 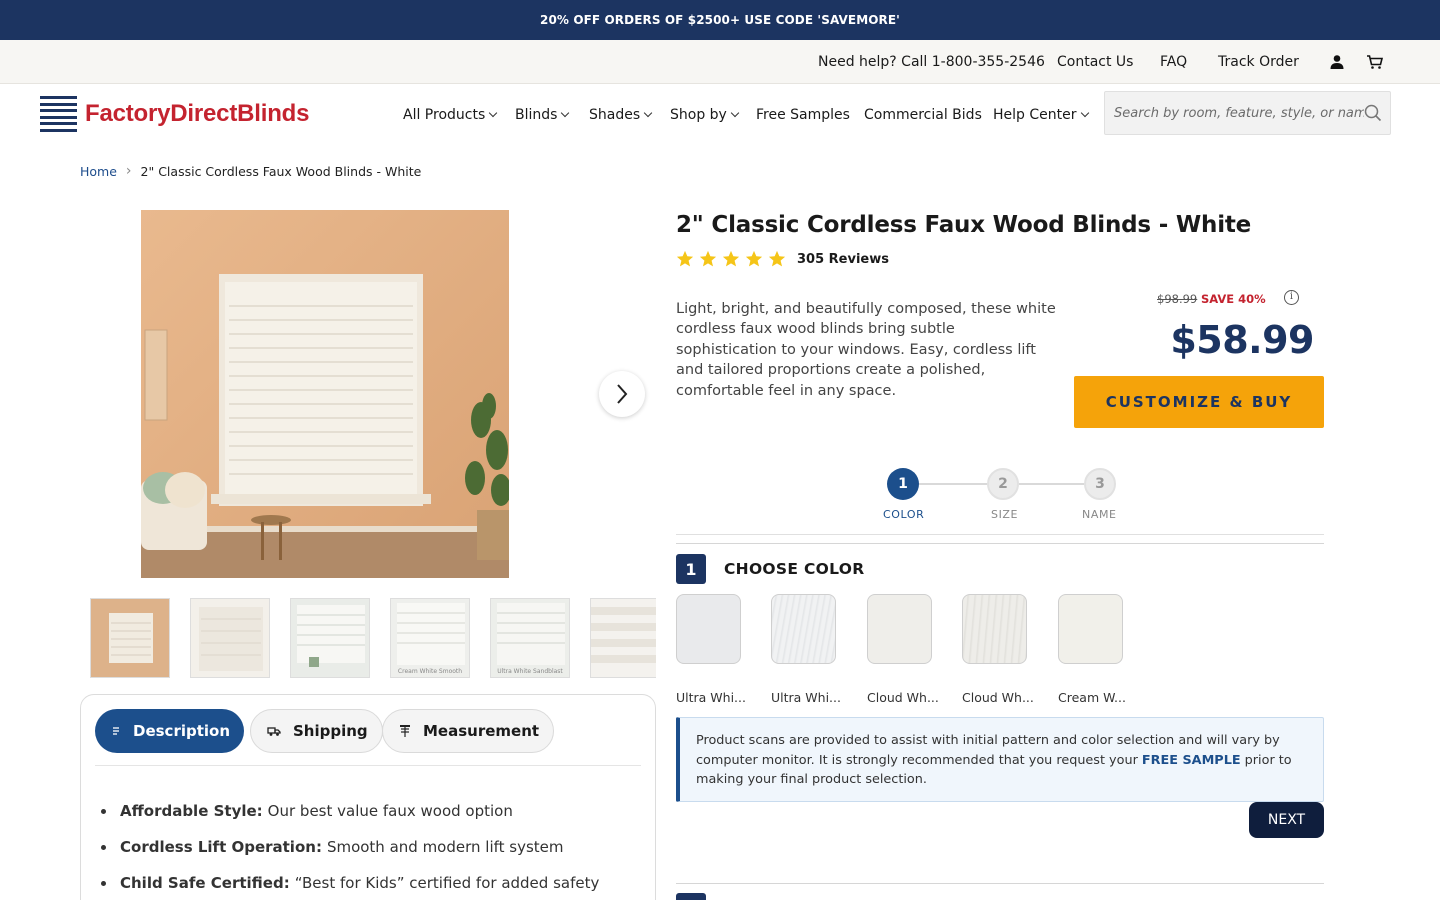 I want to click on chevron-right-icon: ›, so click(x=128, y=171).